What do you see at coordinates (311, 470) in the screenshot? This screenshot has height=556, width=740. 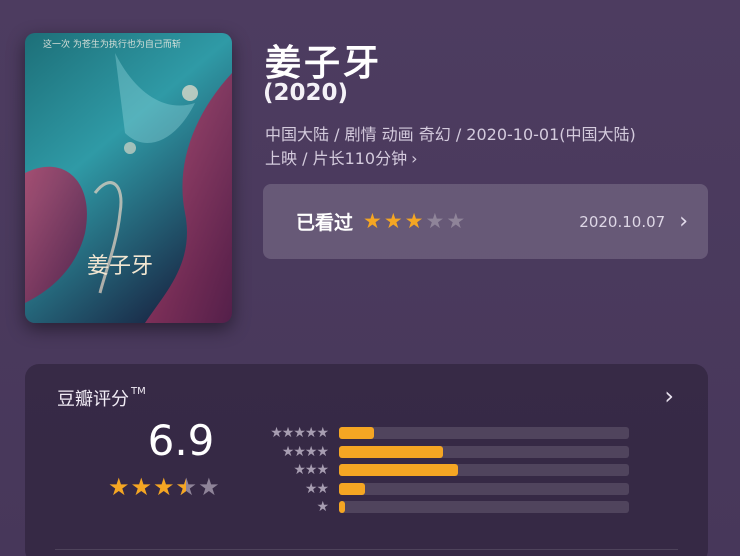 I see `distribution-star-label: ★★★` at bounding box center [311, 470].